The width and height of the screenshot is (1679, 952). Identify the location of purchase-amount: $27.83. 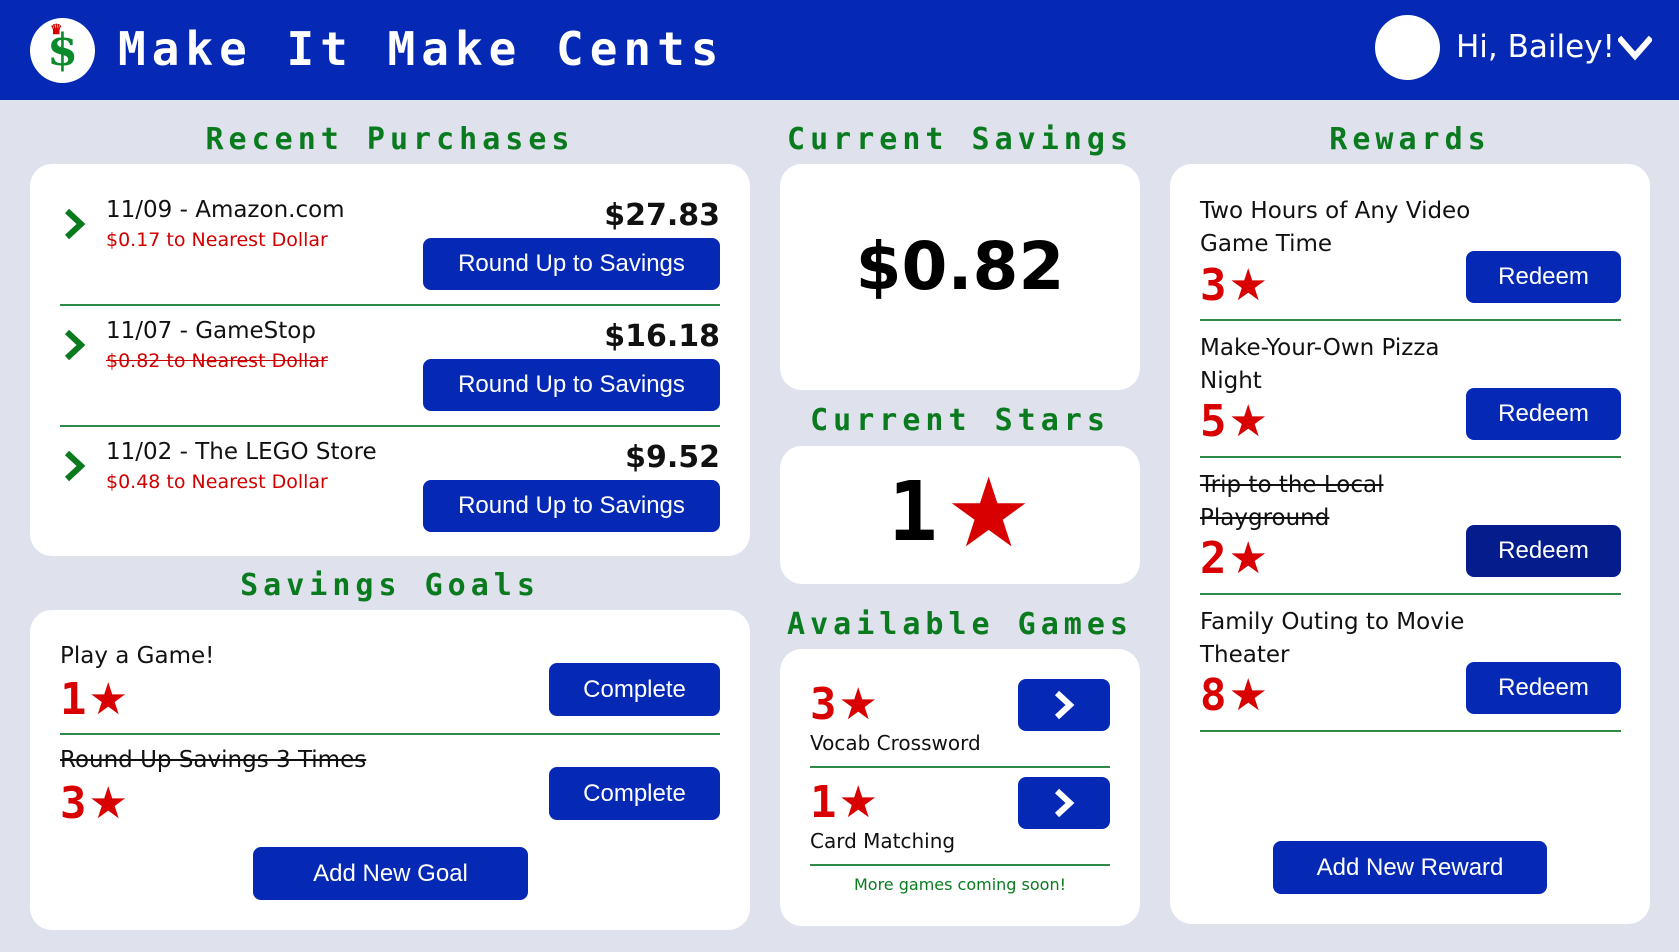
(662, 215).